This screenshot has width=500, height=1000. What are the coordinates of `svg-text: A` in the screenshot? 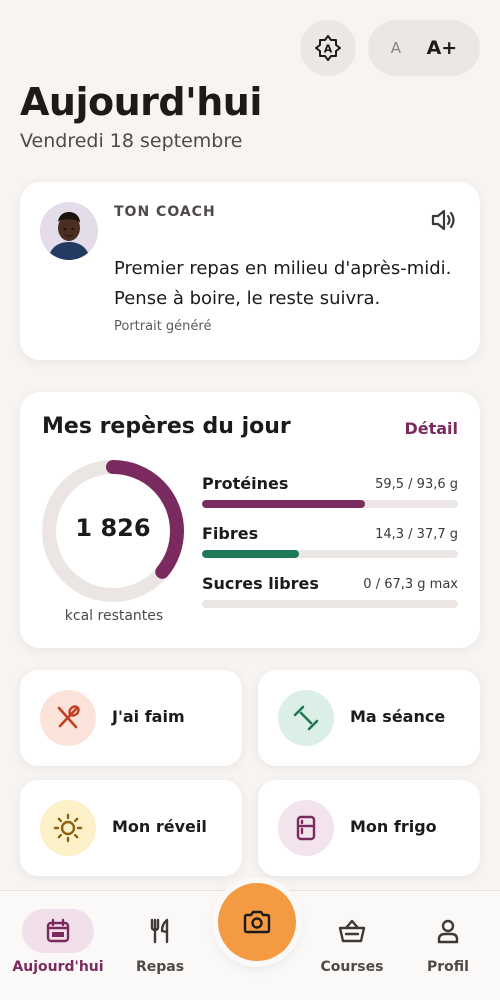 It's located at (328, 49).